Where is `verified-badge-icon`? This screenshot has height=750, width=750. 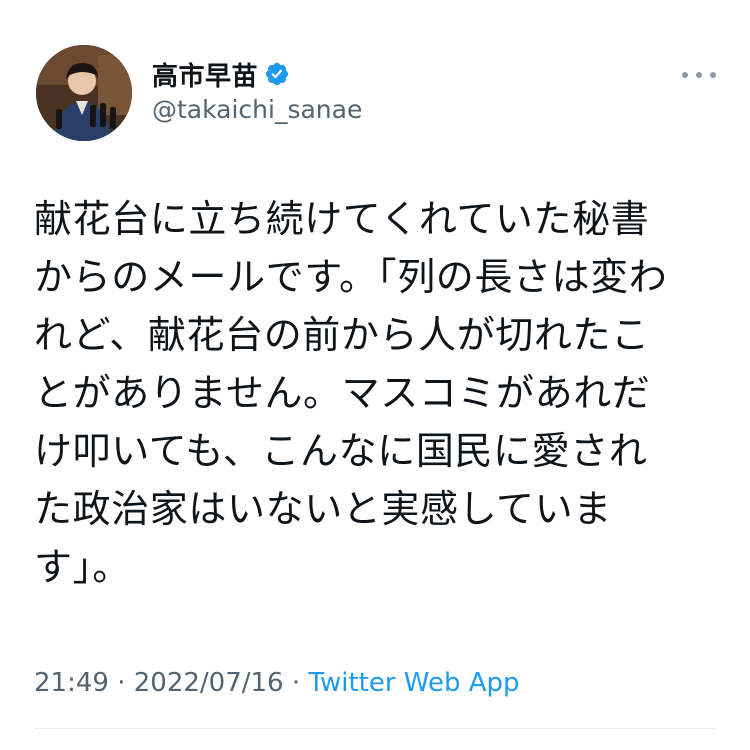 verified-badge-icon is located at coordinates (277, 74).